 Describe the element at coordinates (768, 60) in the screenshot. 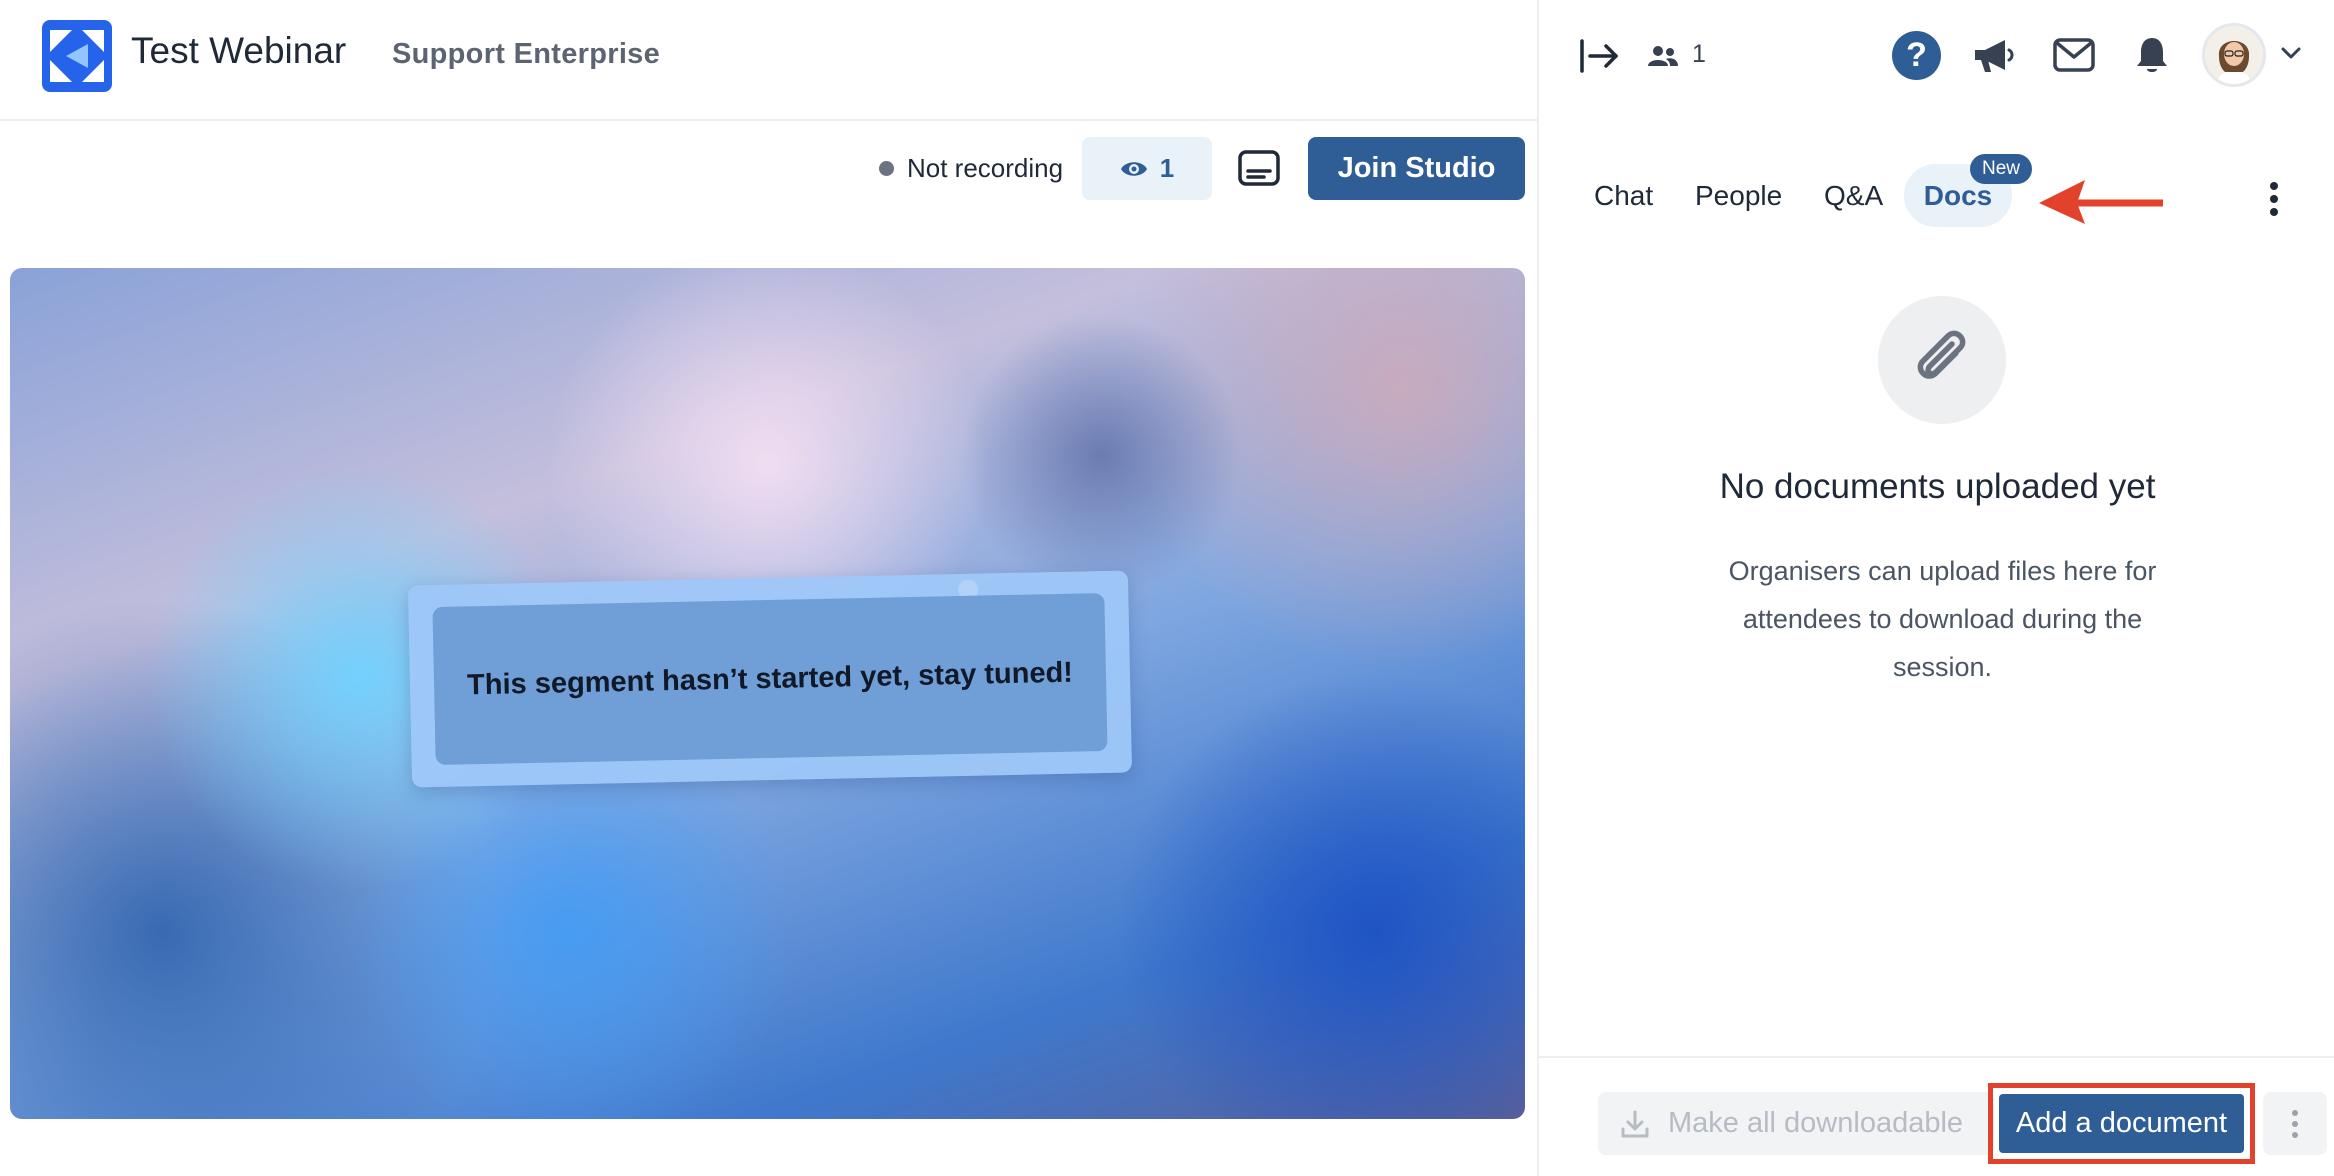

I see `top-header: Test Webinar Support Enterprise` at that location.